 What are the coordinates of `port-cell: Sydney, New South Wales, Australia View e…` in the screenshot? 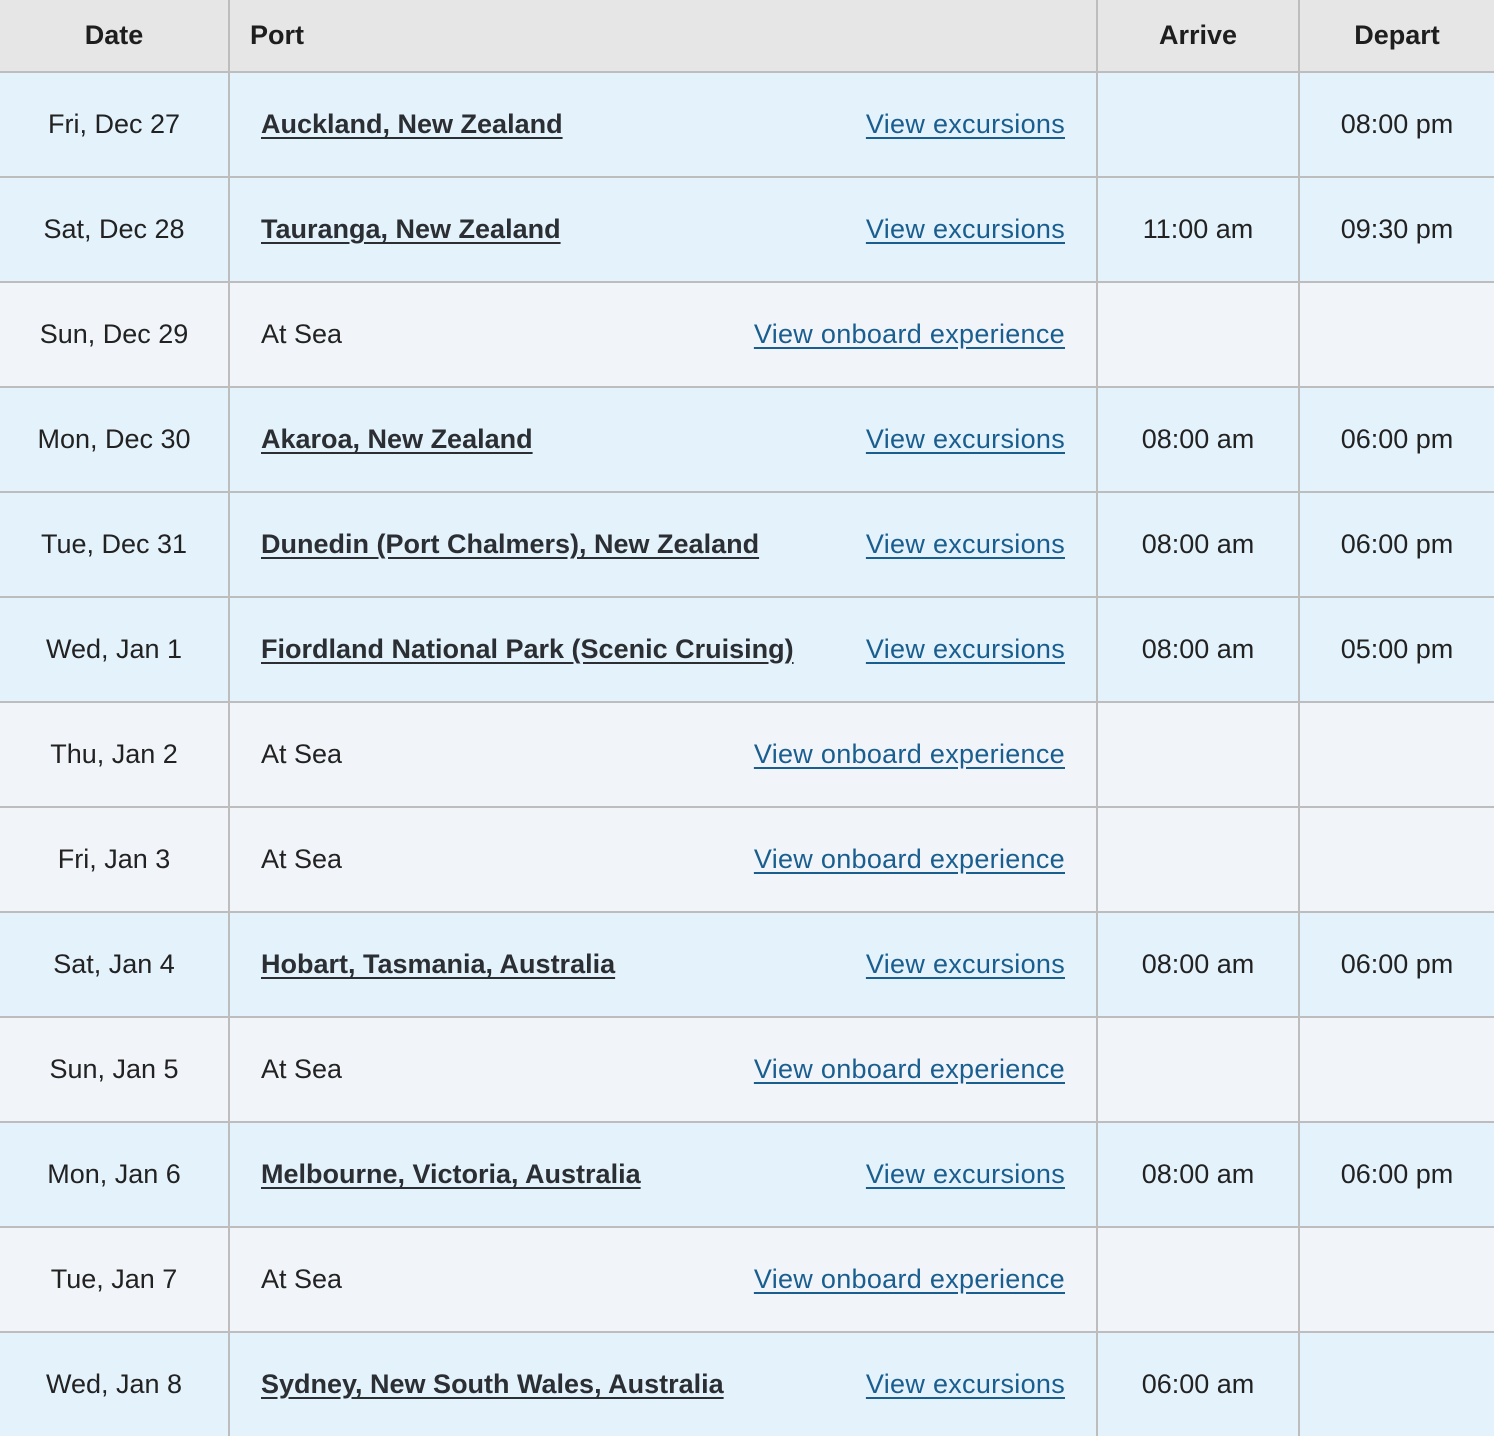 It's located at (663, 1384).